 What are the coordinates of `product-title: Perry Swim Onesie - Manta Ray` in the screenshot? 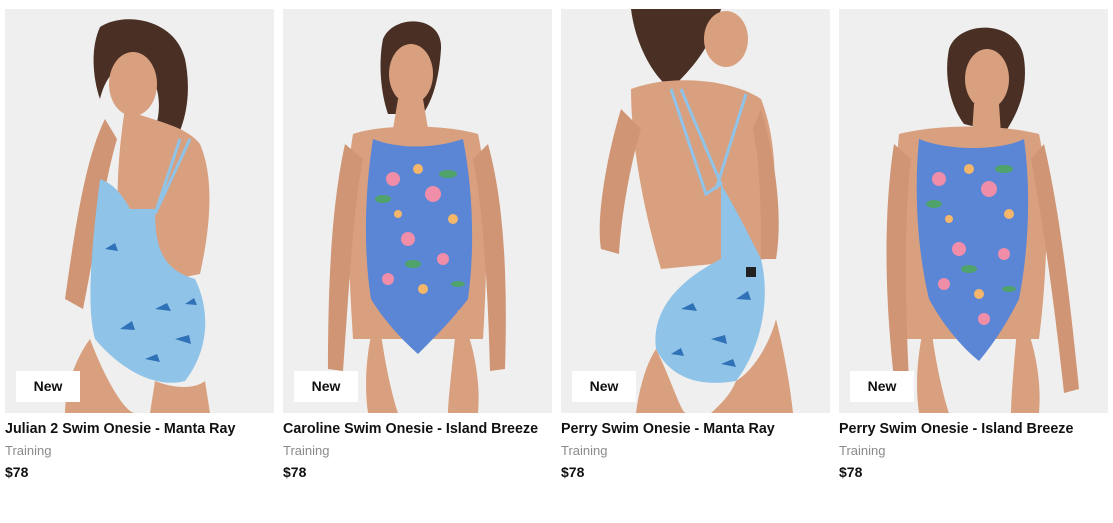 It's located at (695, 429).